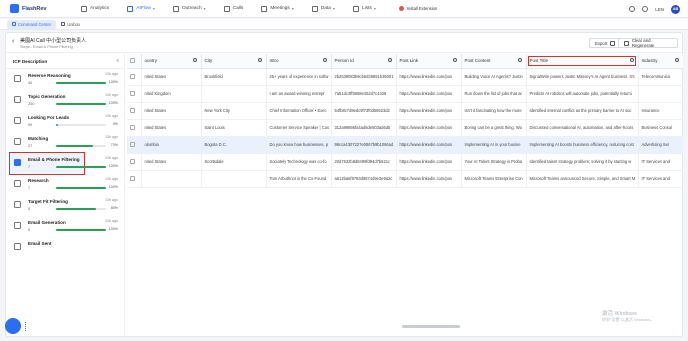  What do you see at coordinates (364, 77) in the screenshot?
I see `table-cell: 2b2539083b9cb5d36891b36001` at bounding box center [364, 77].